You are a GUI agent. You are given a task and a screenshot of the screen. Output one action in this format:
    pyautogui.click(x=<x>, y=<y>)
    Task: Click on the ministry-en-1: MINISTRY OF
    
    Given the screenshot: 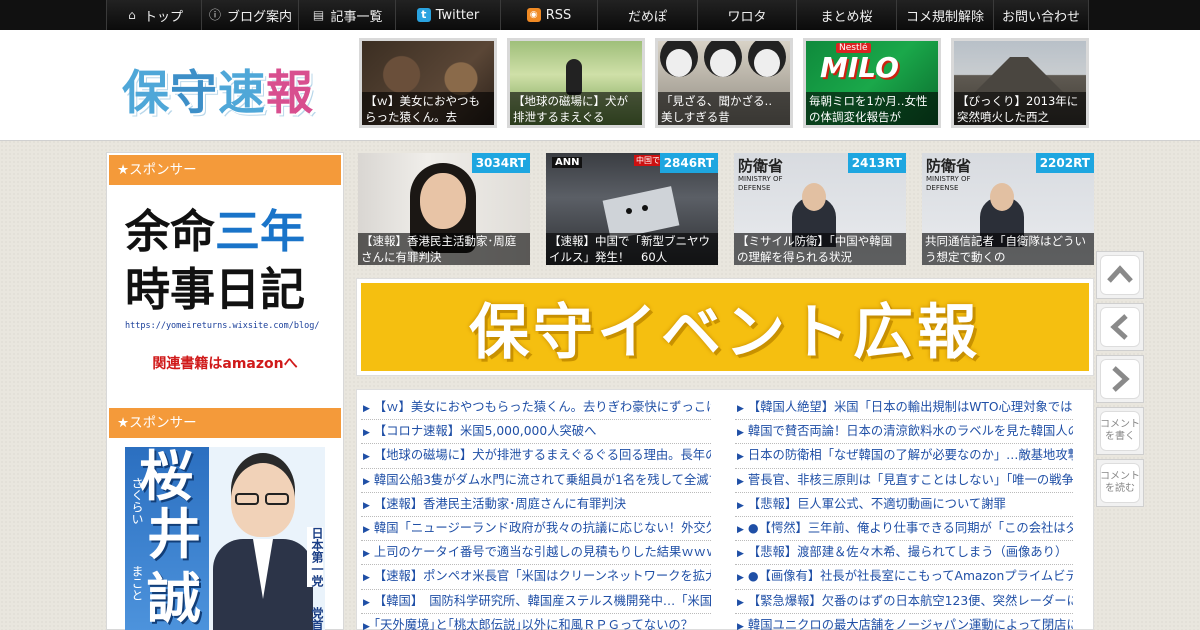 What is the action you would take?
    pyautogui.click(x=948, y=179)
    